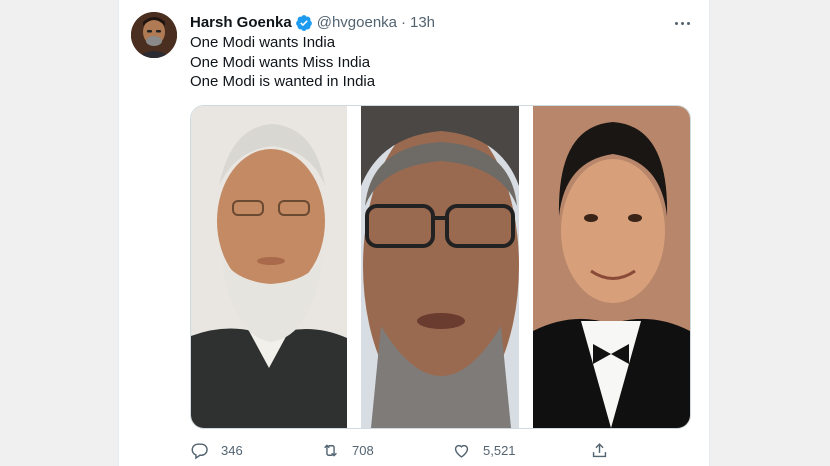  What do you see at coordinates (357, 23) in the screenshot?
I see `author-handle: @hvgoenka` at bounding box center [357, 23].